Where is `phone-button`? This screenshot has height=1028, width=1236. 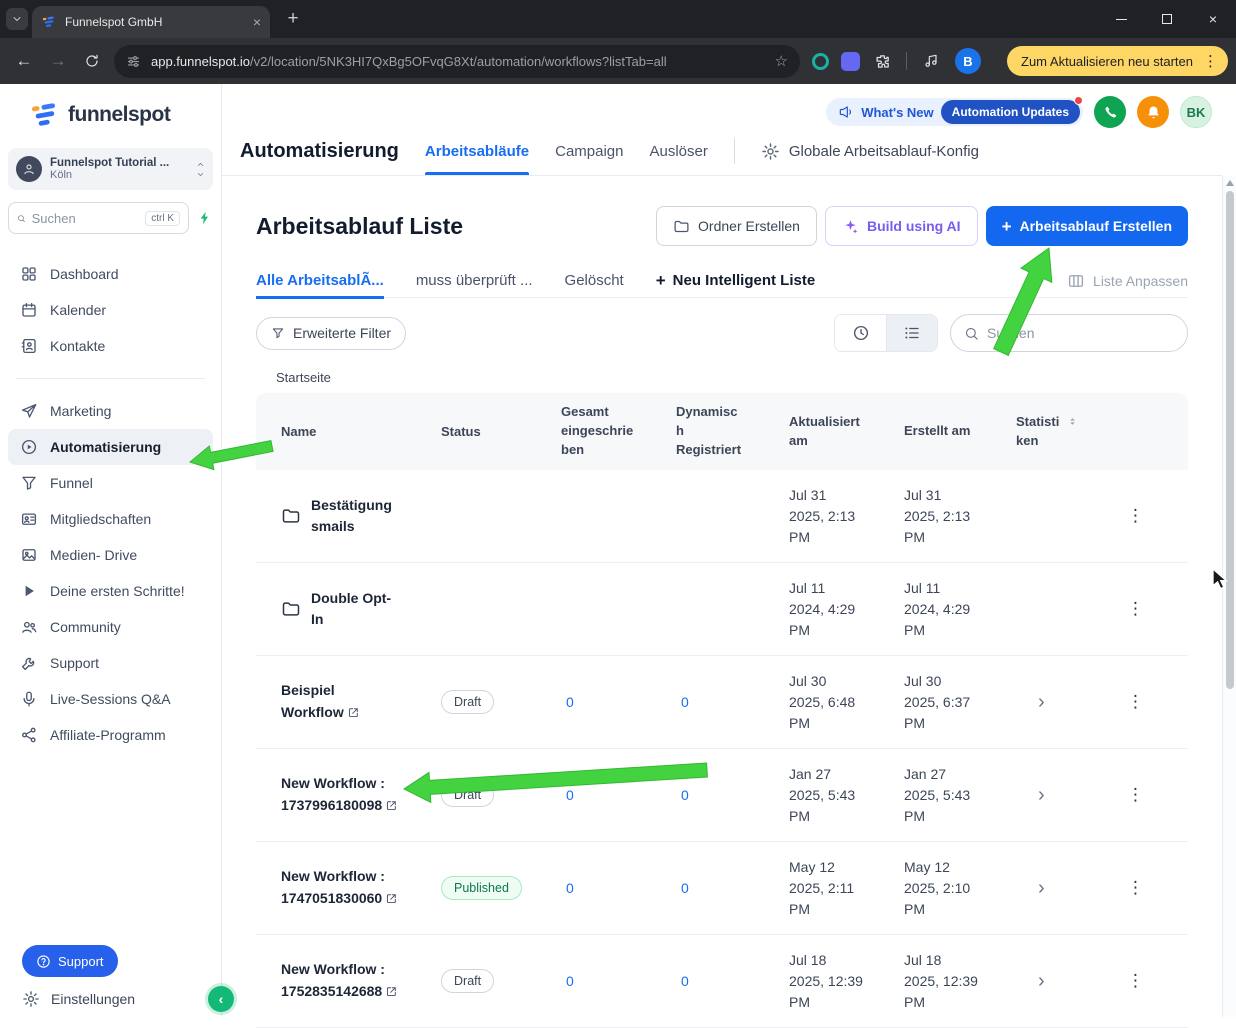 phone-button is located at coordinates (1110, 112).